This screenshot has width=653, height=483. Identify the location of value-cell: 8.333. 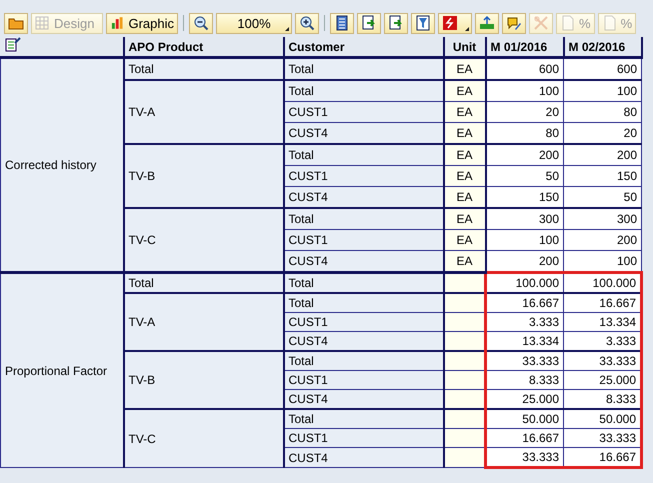
(525, 380).